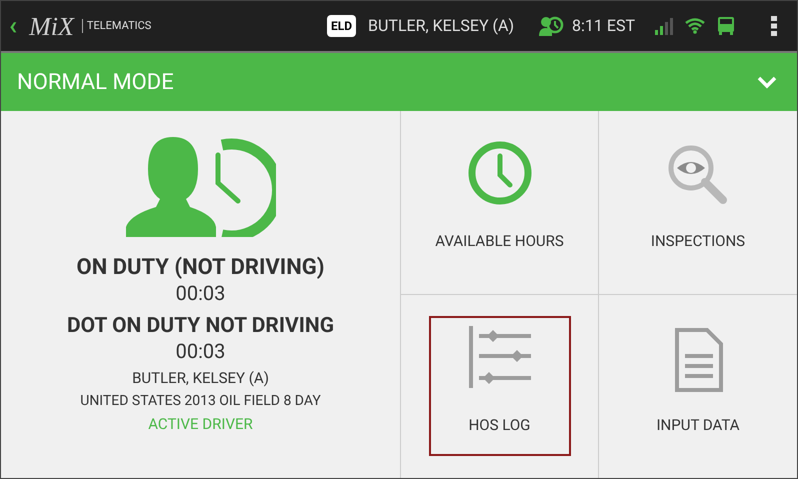 Image resolution: width=798 pixels, height=479 pixels. Describe the element at coordinates (341, 26) in the screenshot. I see `eld-badge: ELD` at that location.